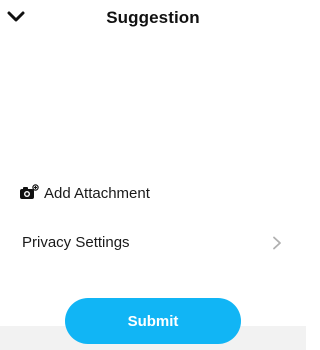 The image size is (320, 350). I want to click on camera-add-icon, so click(29, 191).